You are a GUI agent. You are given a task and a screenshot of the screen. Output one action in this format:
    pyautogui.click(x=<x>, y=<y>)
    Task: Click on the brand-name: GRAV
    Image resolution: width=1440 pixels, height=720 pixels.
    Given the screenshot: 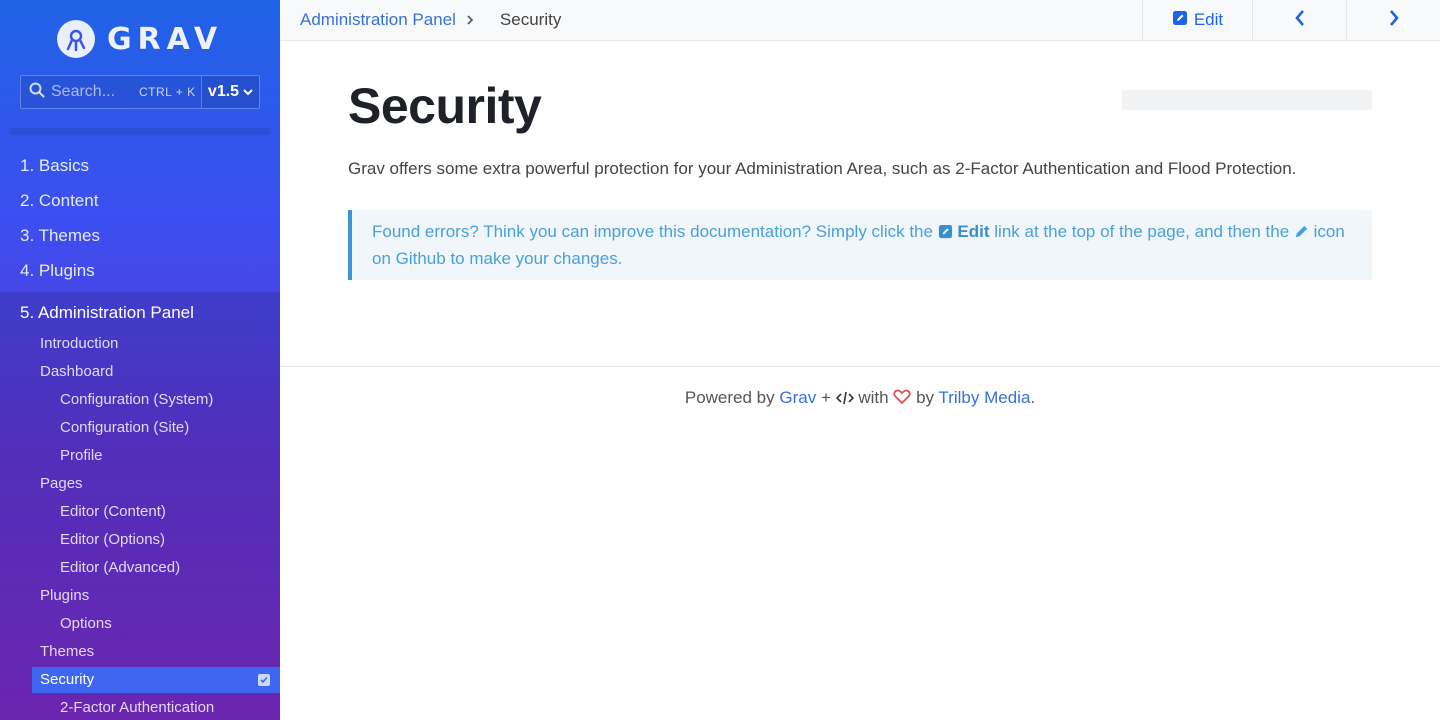 What is the action you would take?
    pyautogui.click(x=165, y=39)
    